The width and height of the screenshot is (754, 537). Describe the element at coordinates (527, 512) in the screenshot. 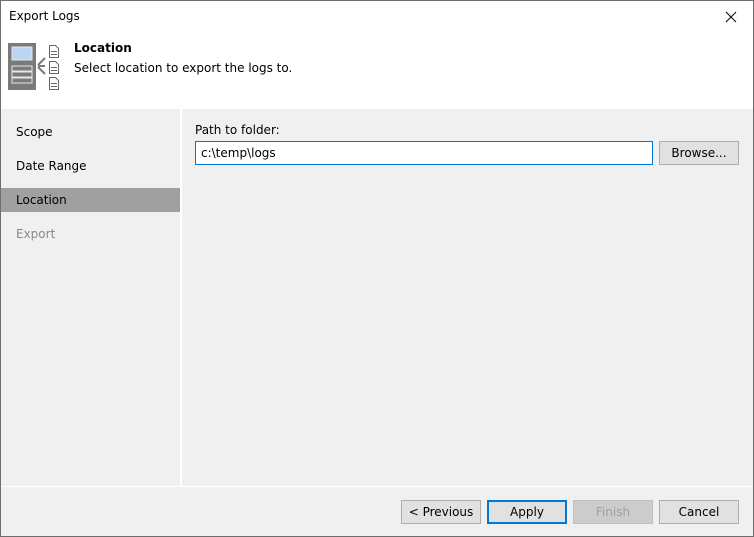

I see `apply-button: Apply` at that location.